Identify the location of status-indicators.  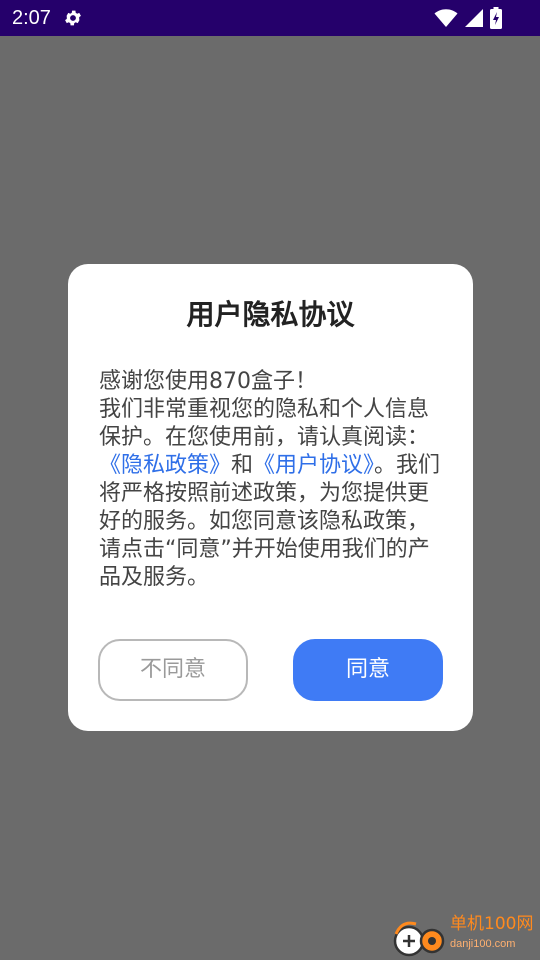
(468, 18).